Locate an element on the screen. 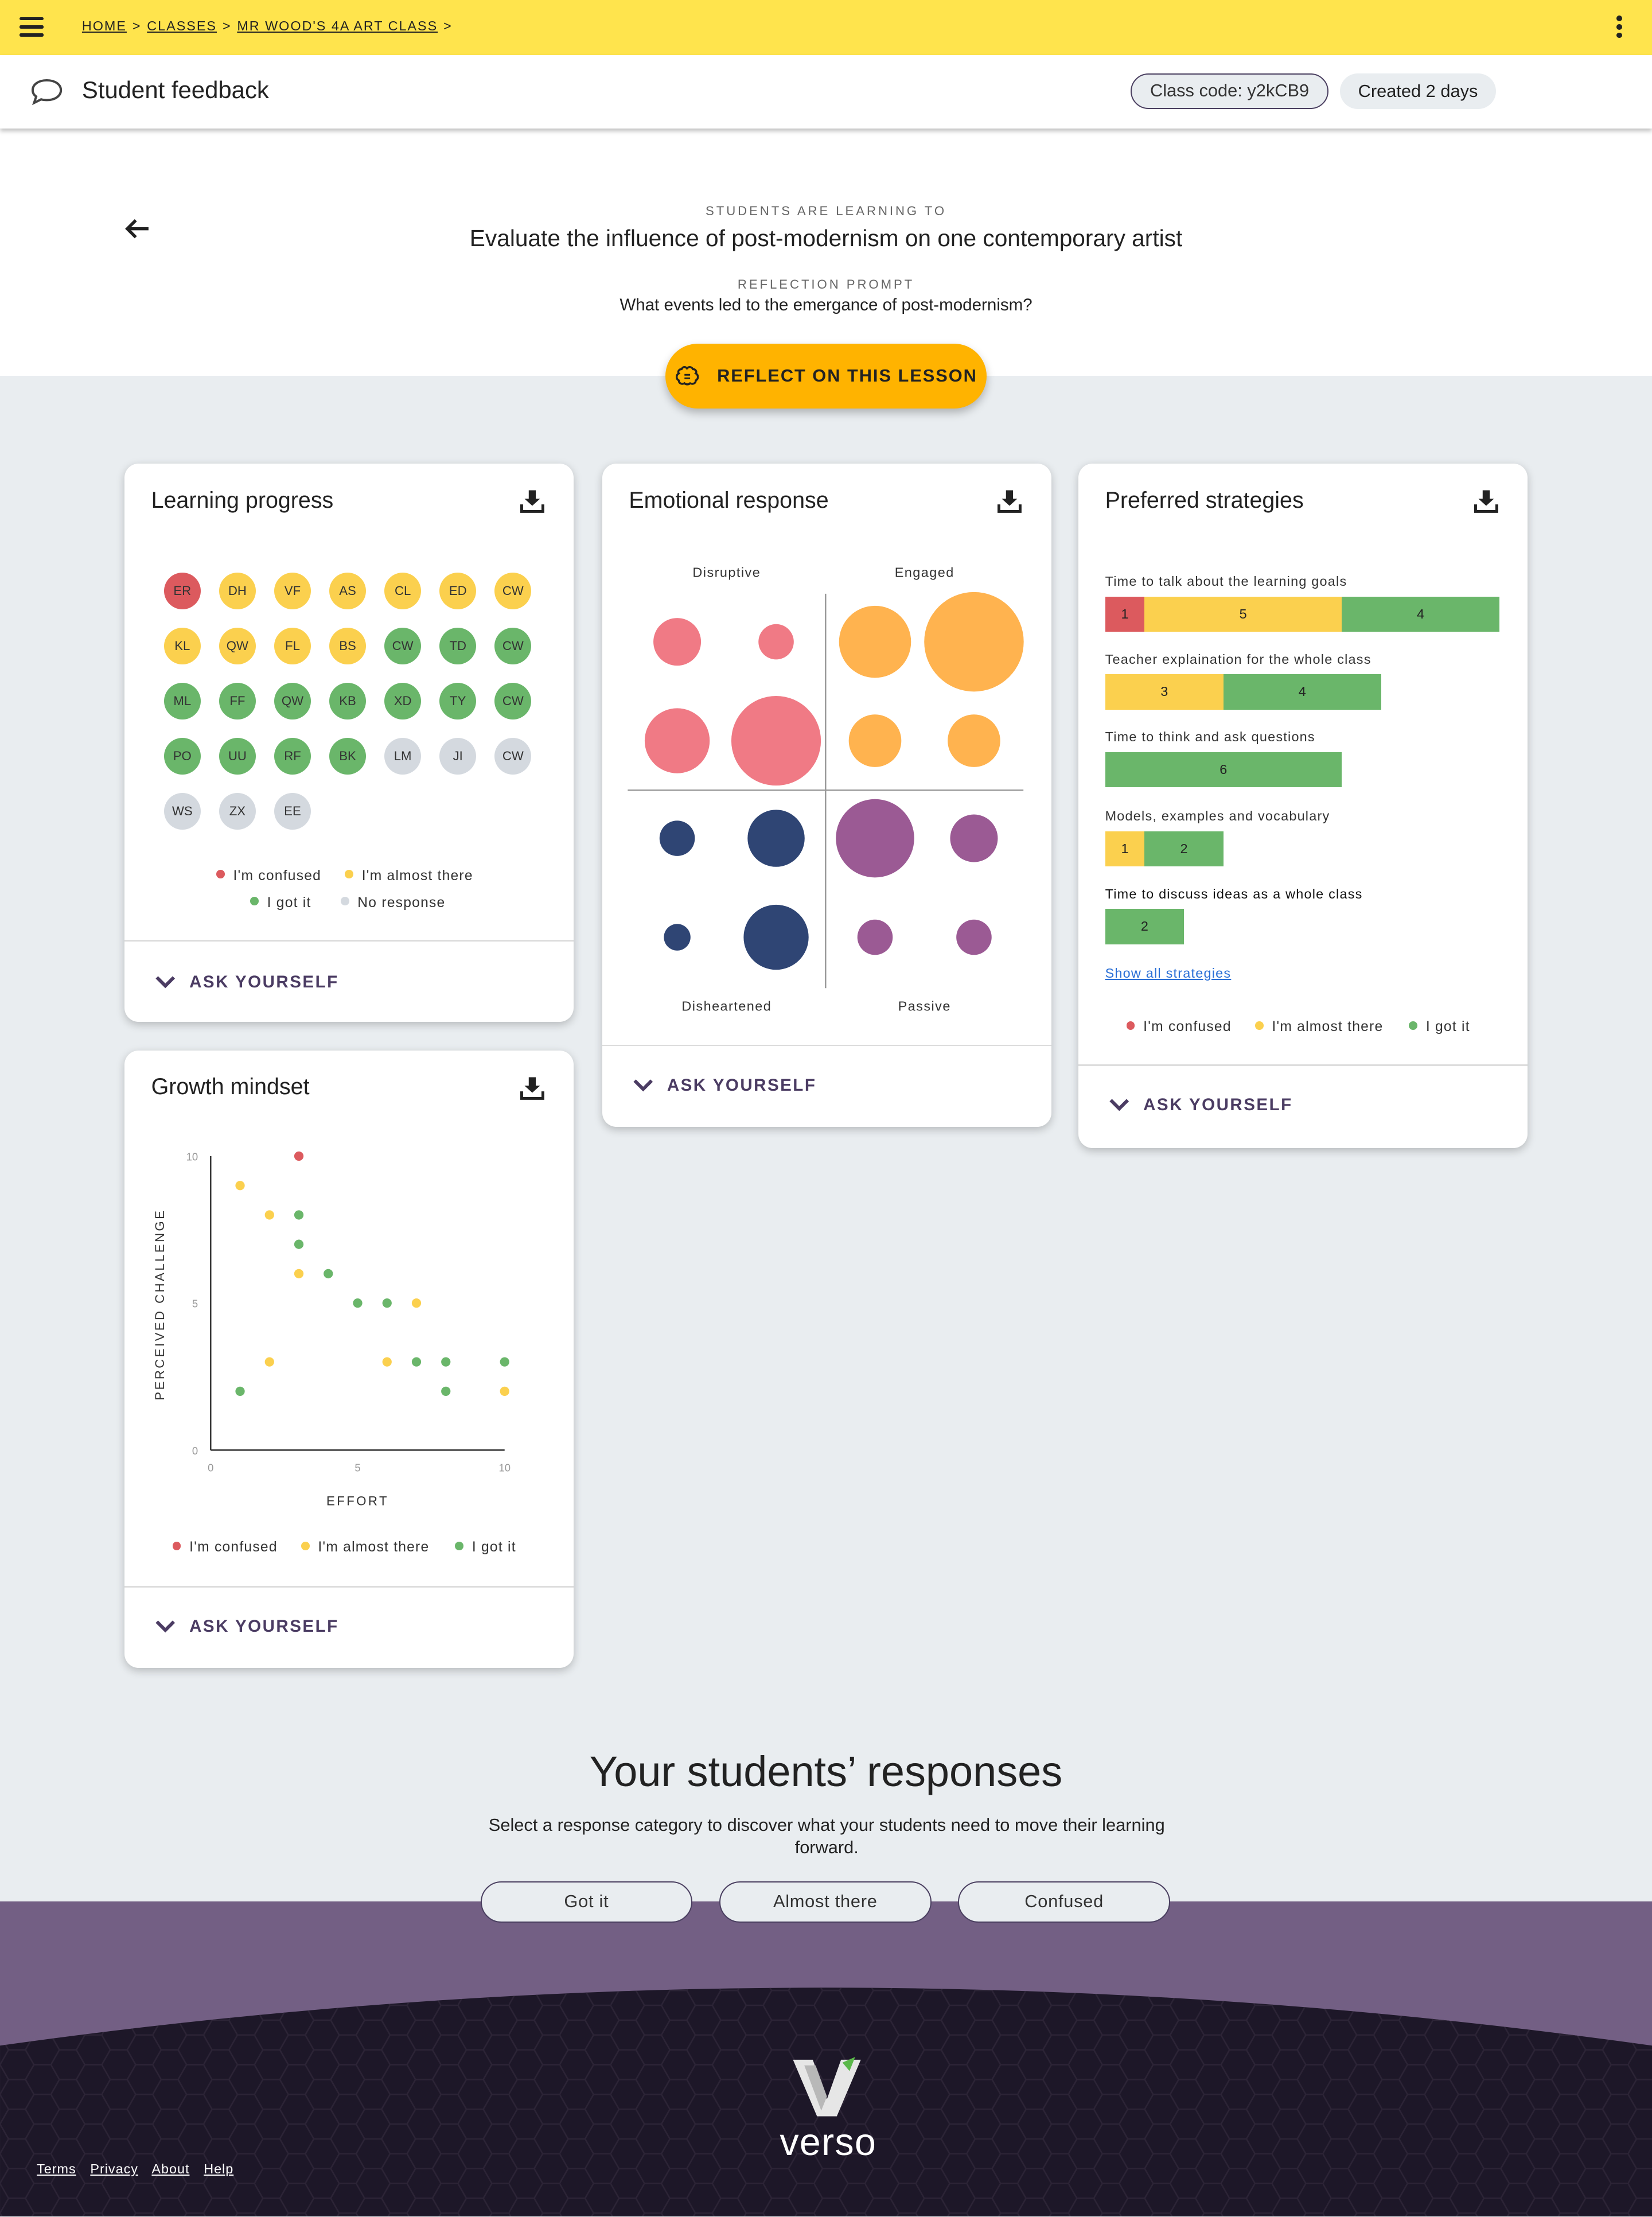 This screenshot has width=1652, height=2217. student-avatar: ZX is located at coordinates (237, 811).